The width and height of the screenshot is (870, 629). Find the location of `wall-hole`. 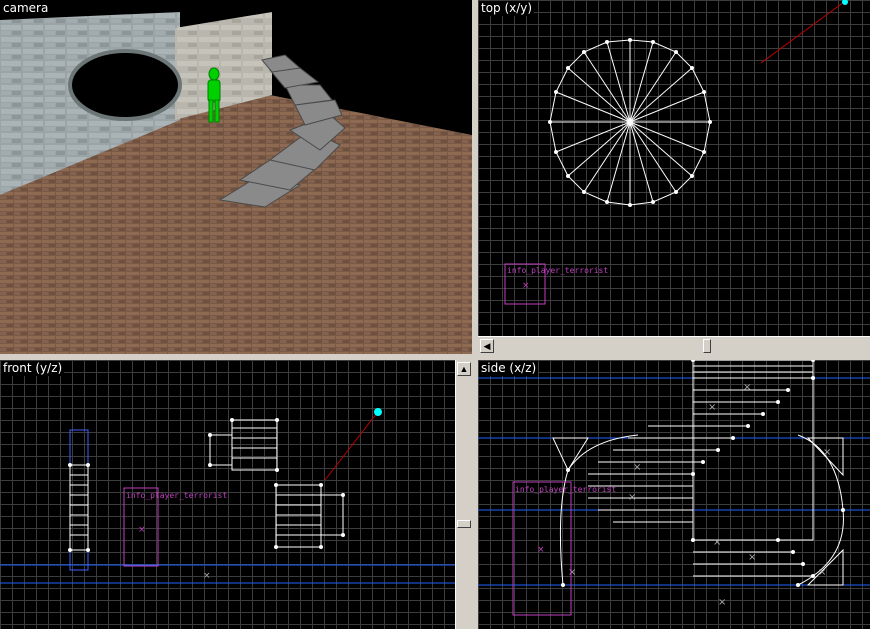

wall-hole is located at coordinates (125, 85).